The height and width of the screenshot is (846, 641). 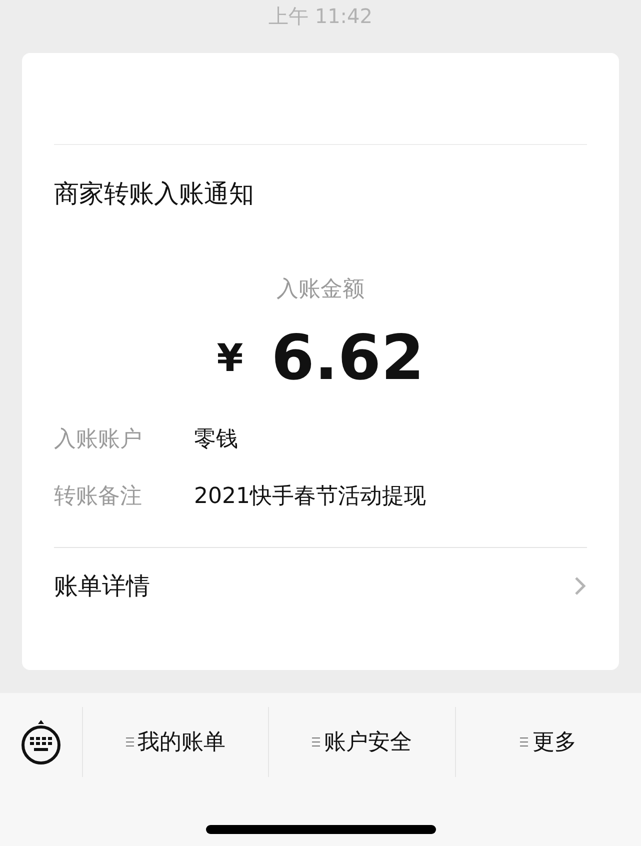 I want to click on menu-button: 更多, so click(x=548, y=742).